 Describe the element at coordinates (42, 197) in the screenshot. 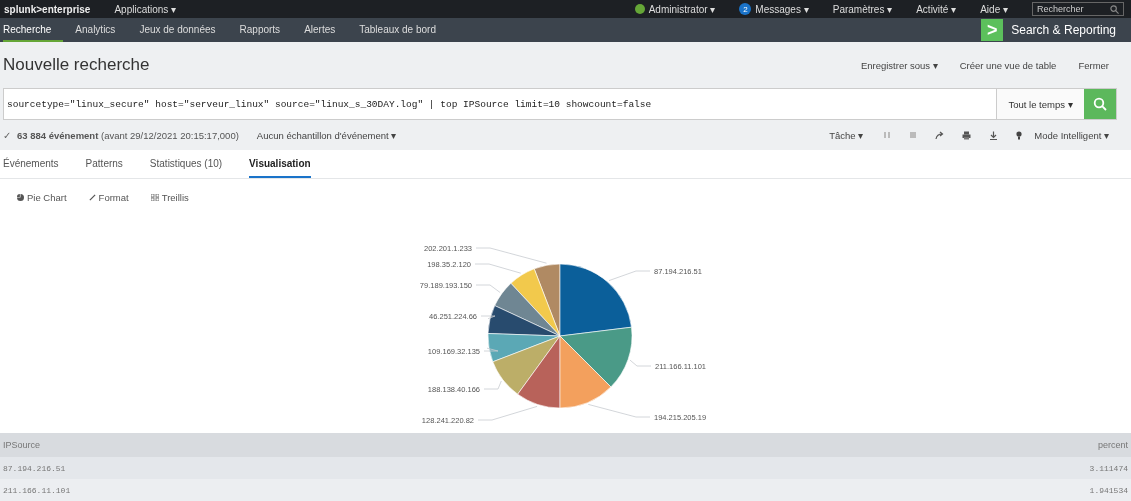

I see `viz-control-button: Pie Chart` at that location.